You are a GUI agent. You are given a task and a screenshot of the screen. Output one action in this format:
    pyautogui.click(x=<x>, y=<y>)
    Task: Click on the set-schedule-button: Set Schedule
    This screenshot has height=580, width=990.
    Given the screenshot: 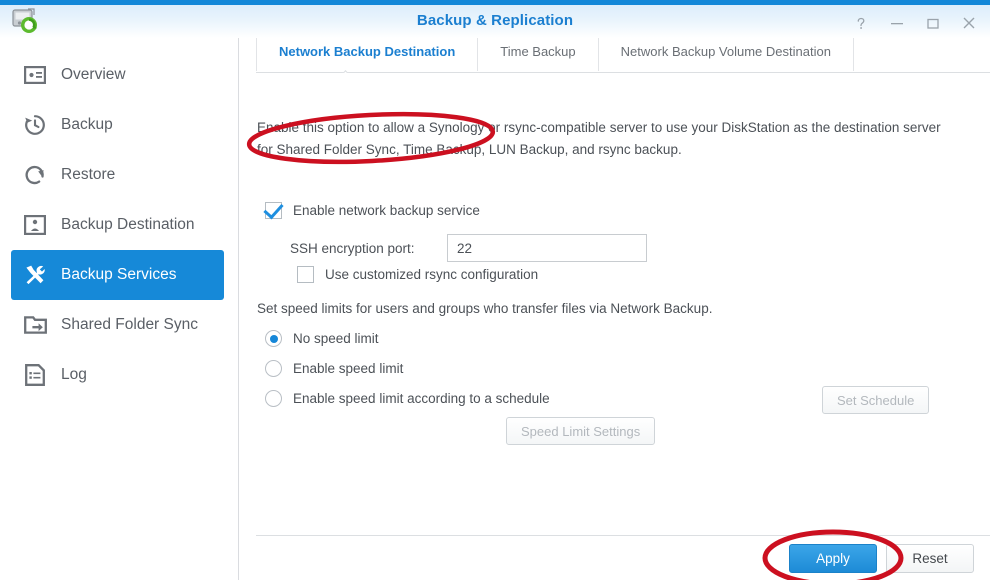 What is the action you would take?
    pyautogui.click(x=876, y=400)
    